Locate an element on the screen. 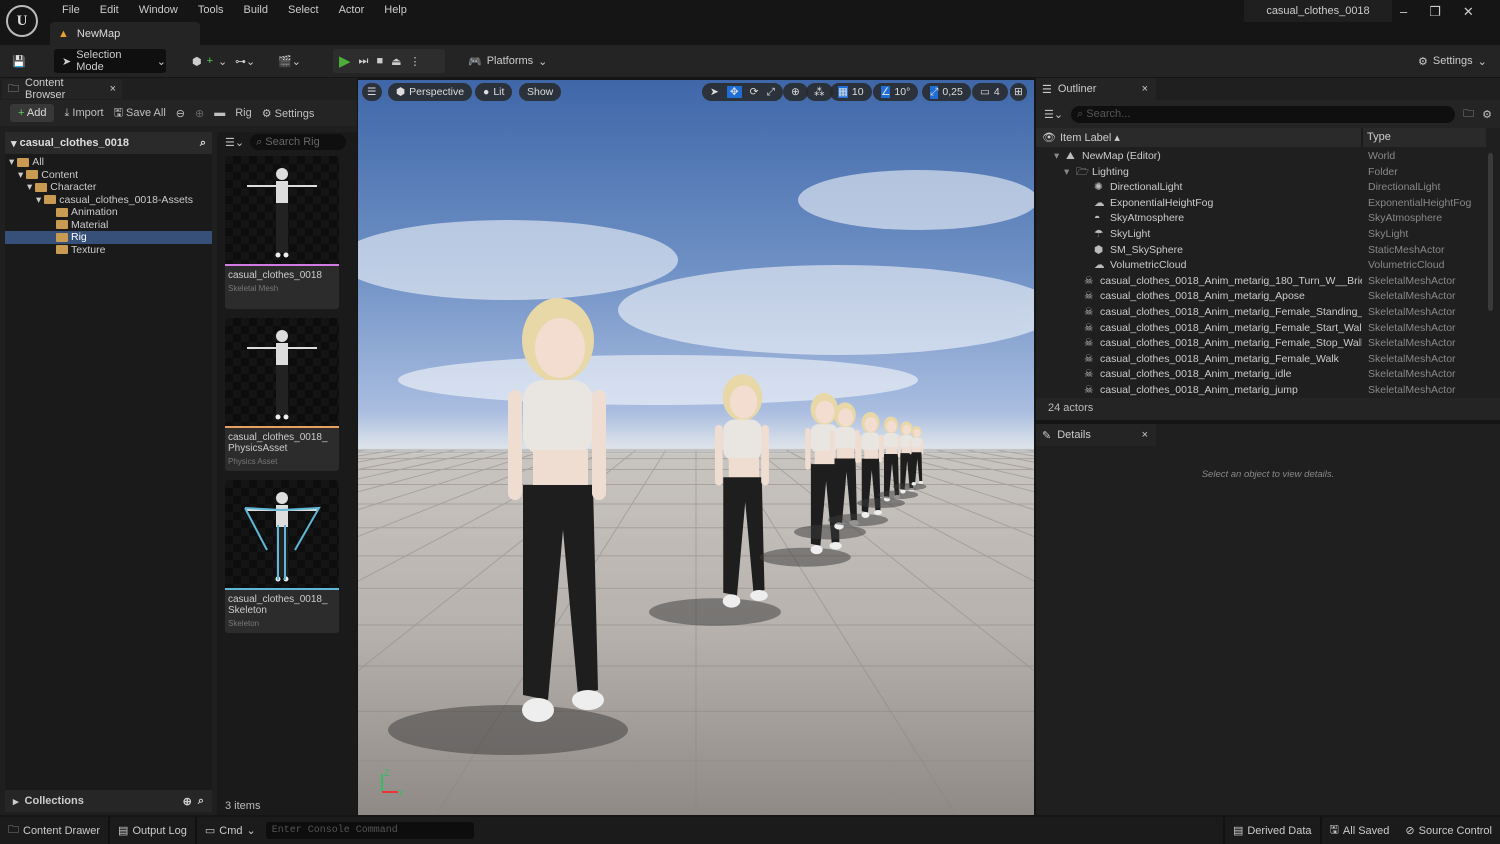 The width and height of the screenshot is (1500, 844). menu-build: Build is located at coordinates (256, 10).